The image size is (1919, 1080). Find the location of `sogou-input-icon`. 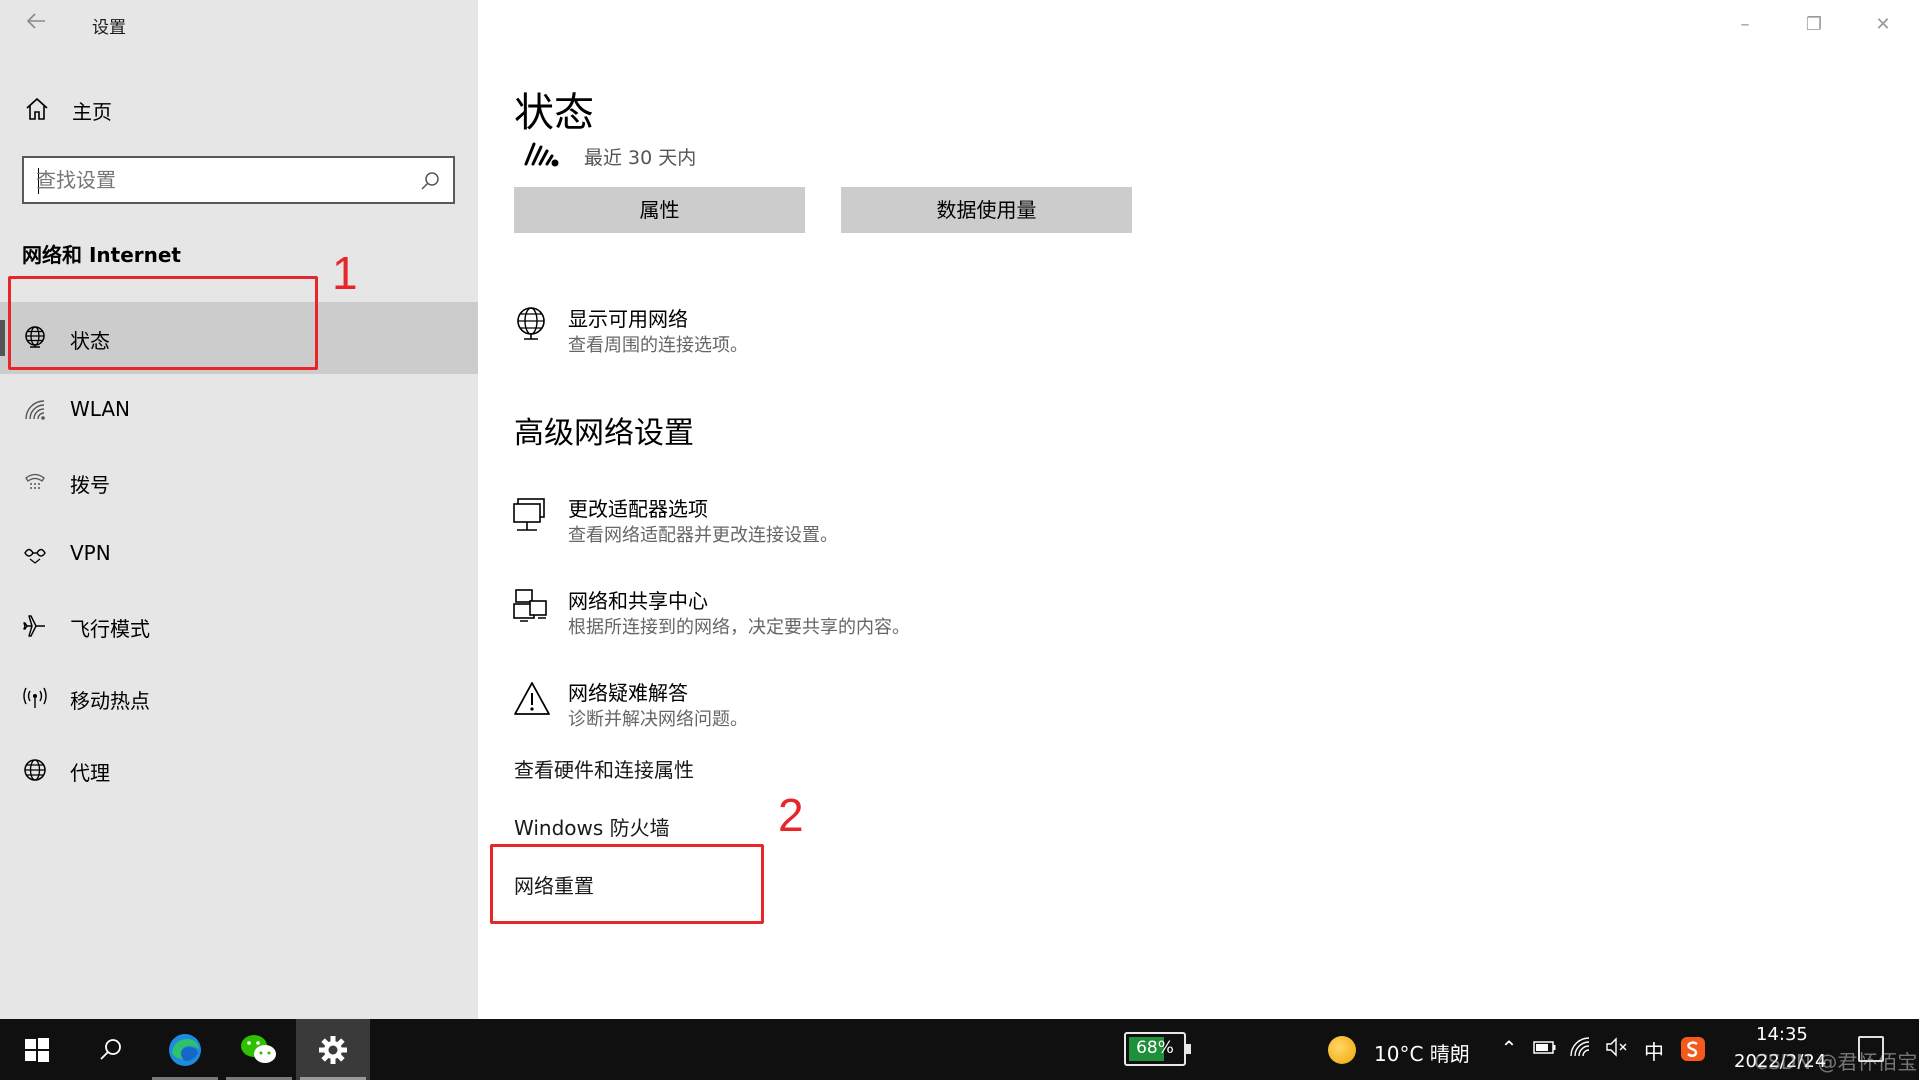

sogou-input-icon is located at coordinates (1693, 1051).